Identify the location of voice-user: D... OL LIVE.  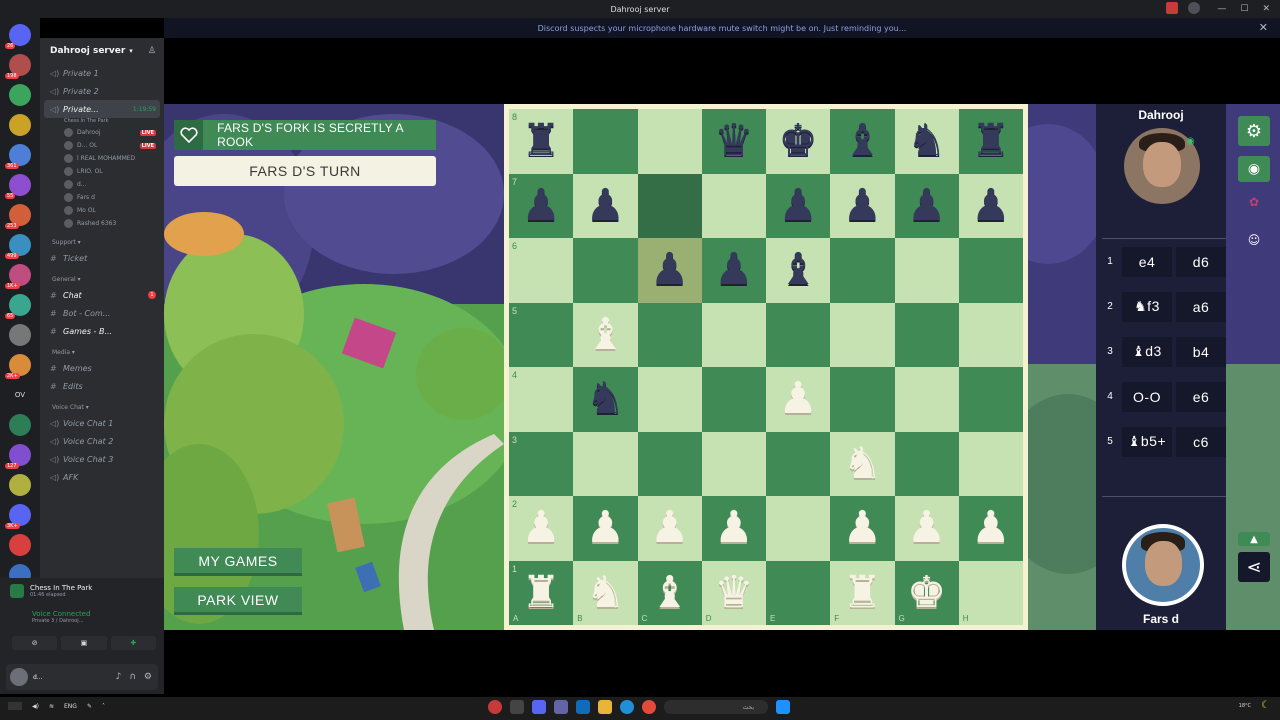
(102, 145).